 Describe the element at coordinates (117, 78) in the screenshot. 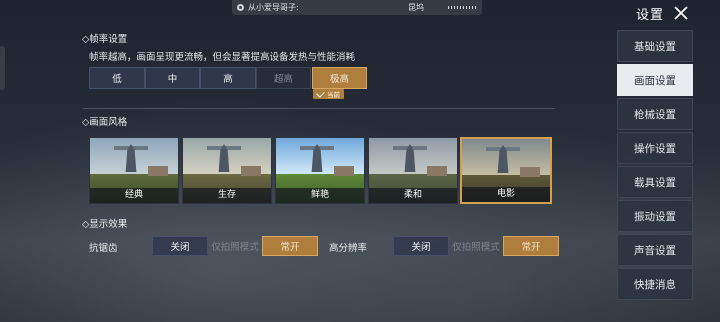

I see `frame-rate-low-button: 低` at that location.